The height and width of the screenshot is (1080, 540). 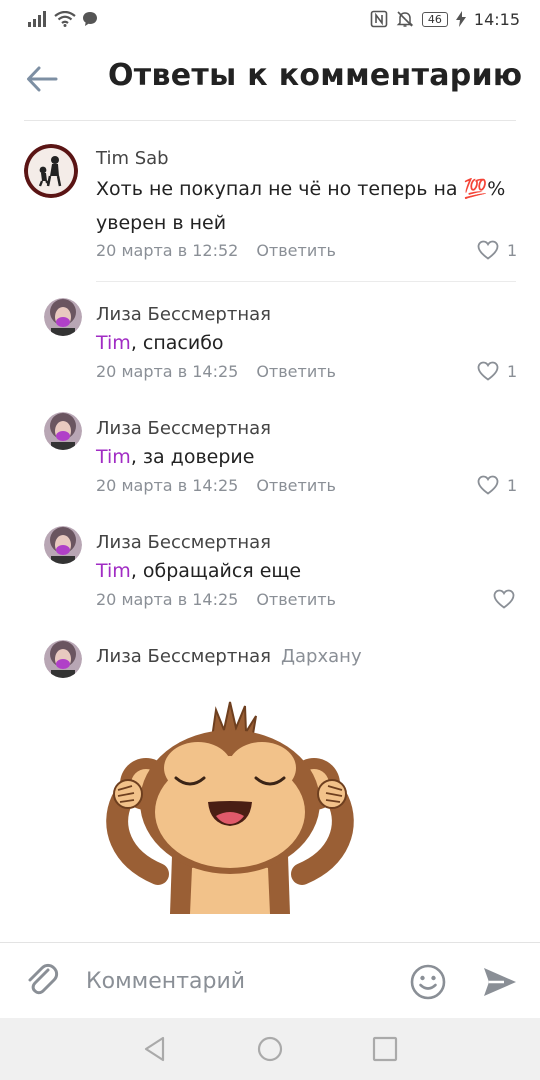 What do you see at coordinates (315, 75) in the screenshot?
I see `page-title: Ответы к комментарию` at bounding box center [315, 75].